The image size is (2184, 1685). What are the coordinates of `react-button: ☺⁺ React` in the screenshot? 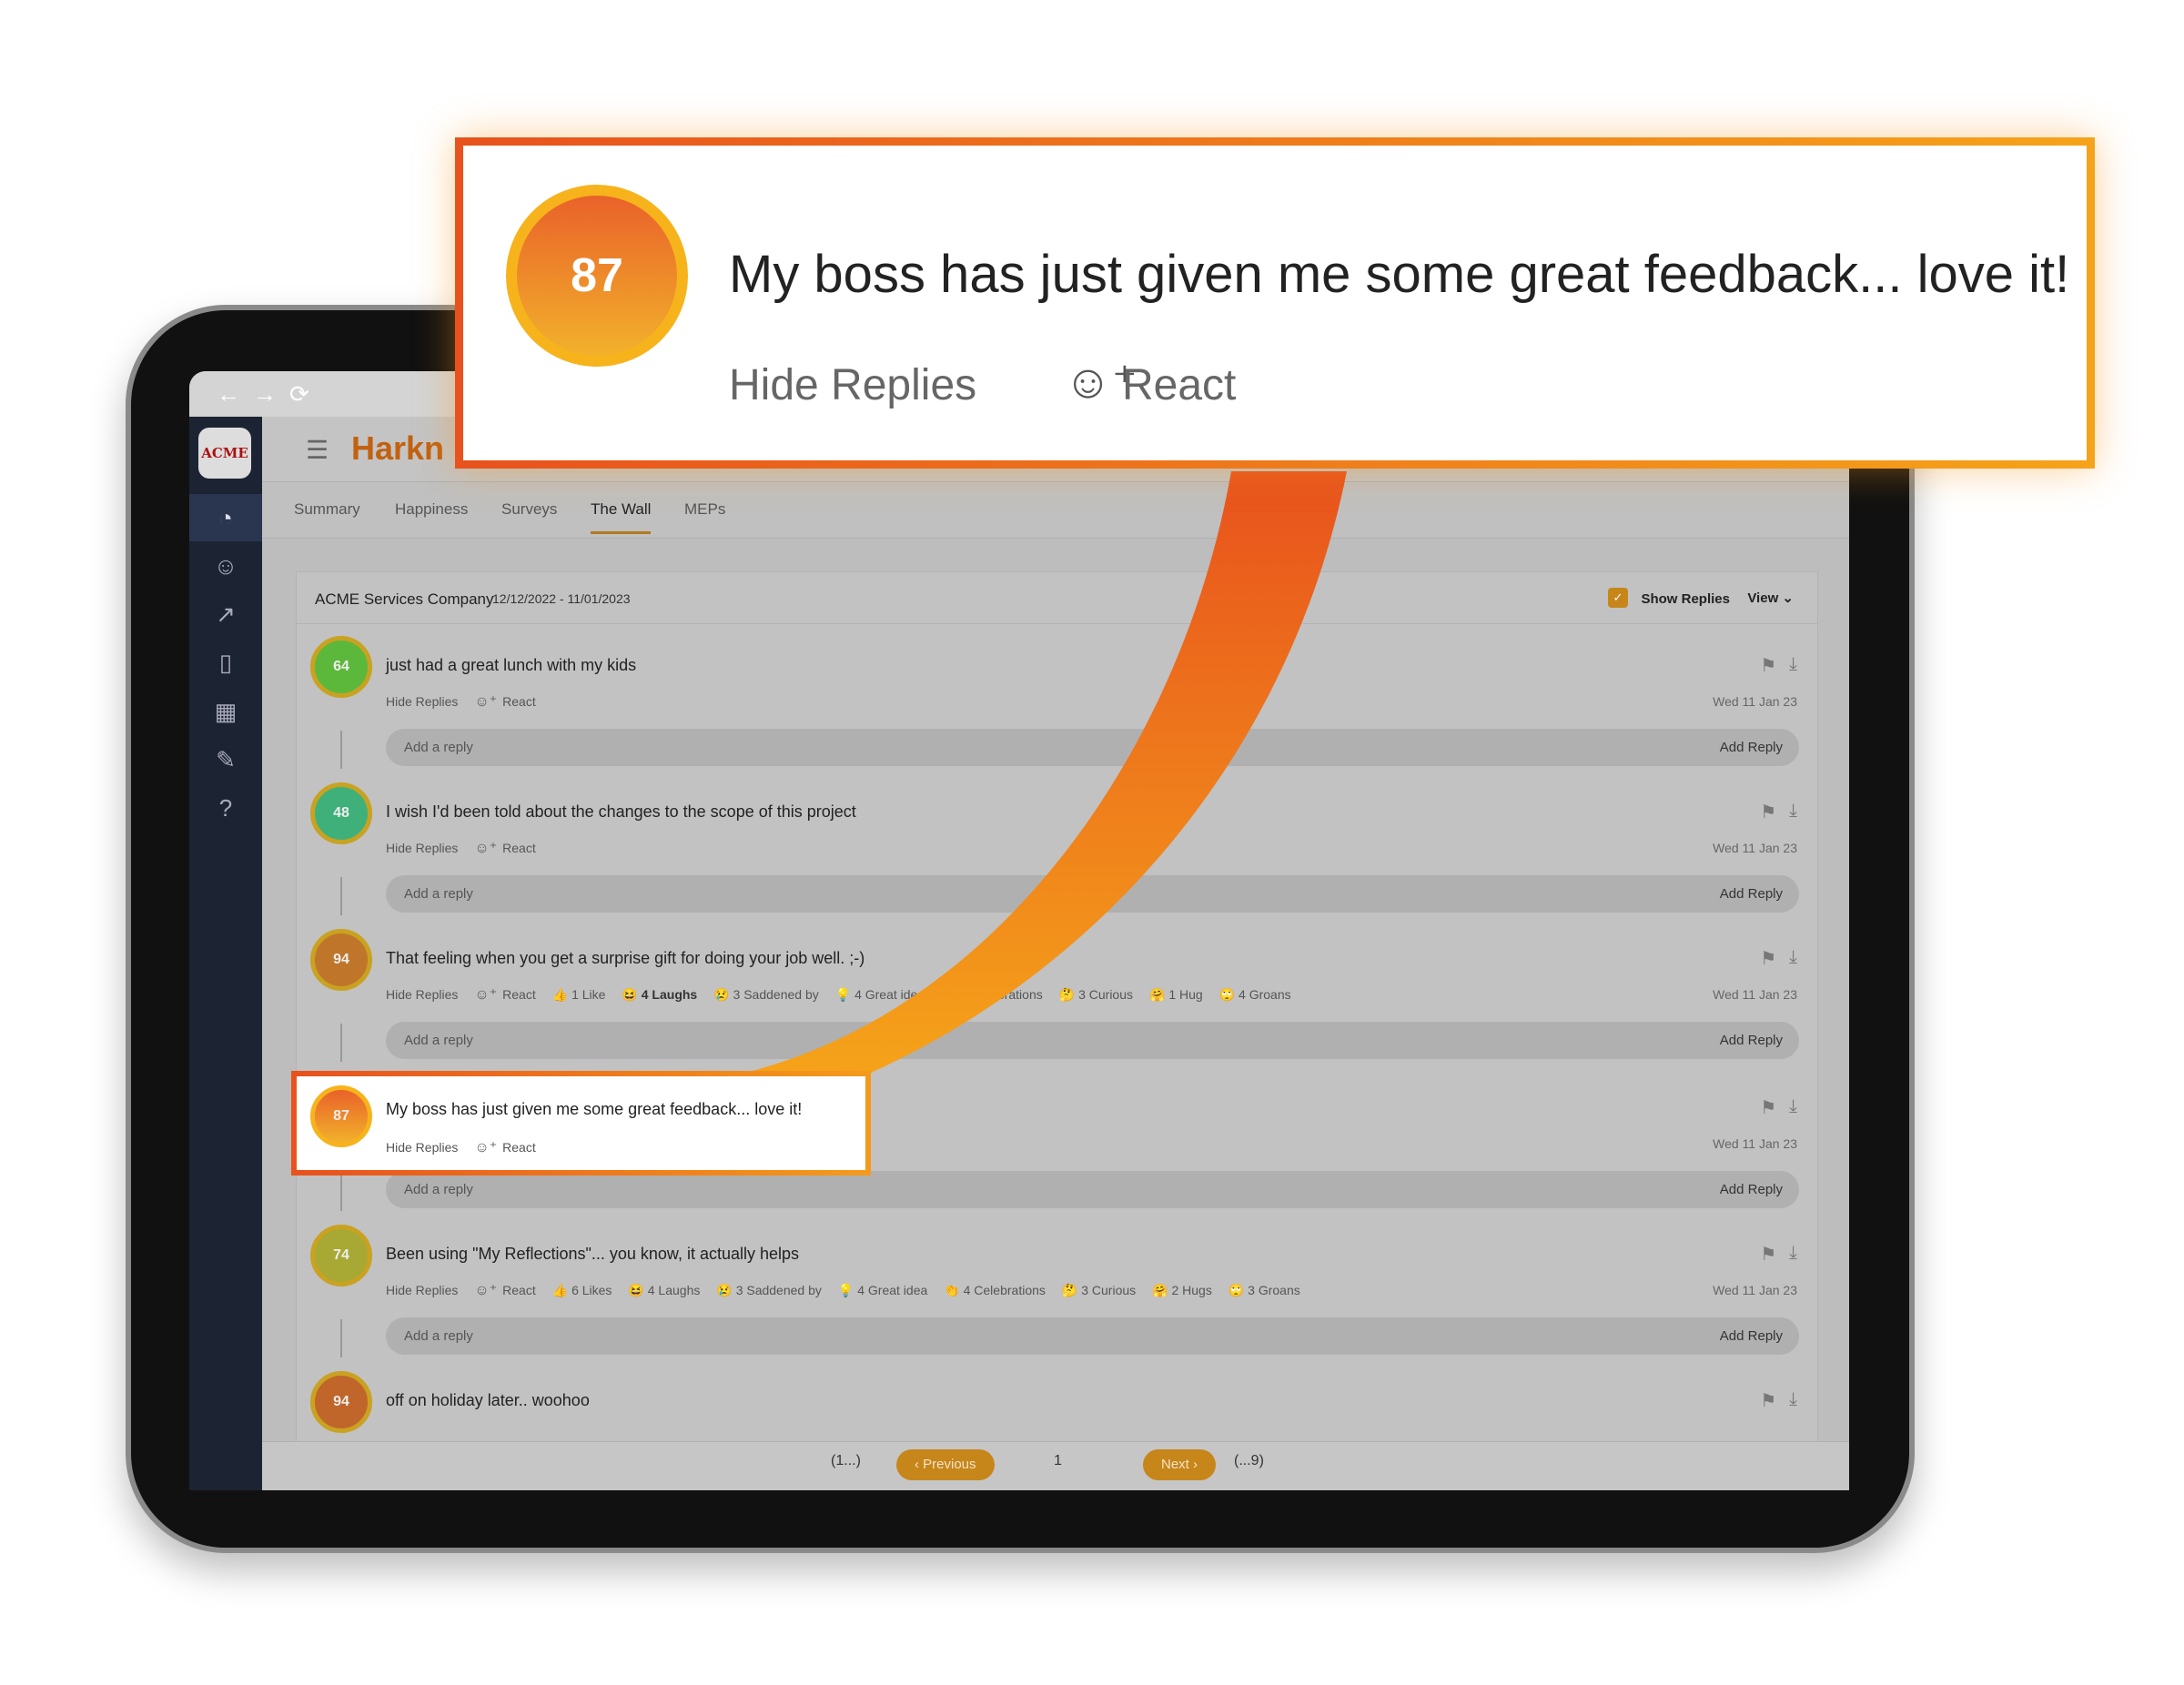 It's located at (505, 1147).